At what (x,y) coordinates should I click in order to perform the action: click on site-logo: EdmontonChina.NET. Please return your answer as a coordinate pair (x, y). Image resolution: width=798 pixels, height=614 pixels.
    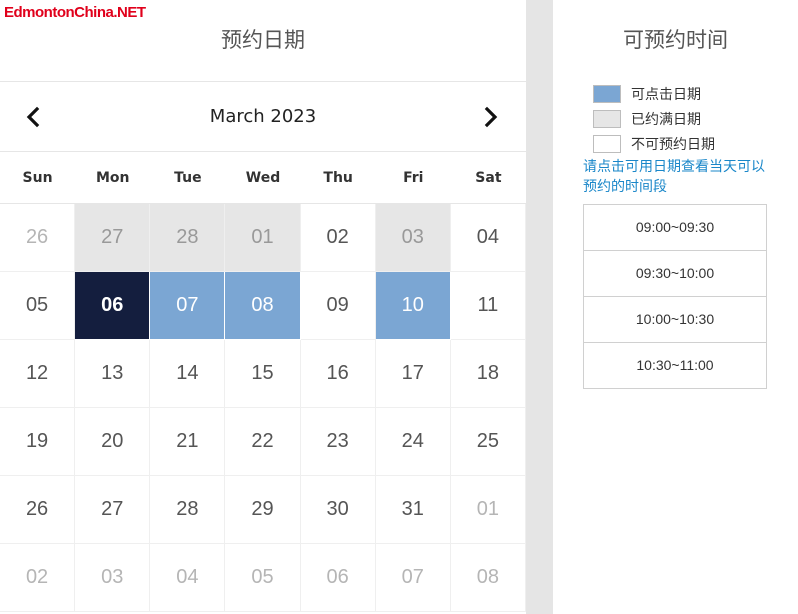
    Looking at the image, I should click on (75, 12).